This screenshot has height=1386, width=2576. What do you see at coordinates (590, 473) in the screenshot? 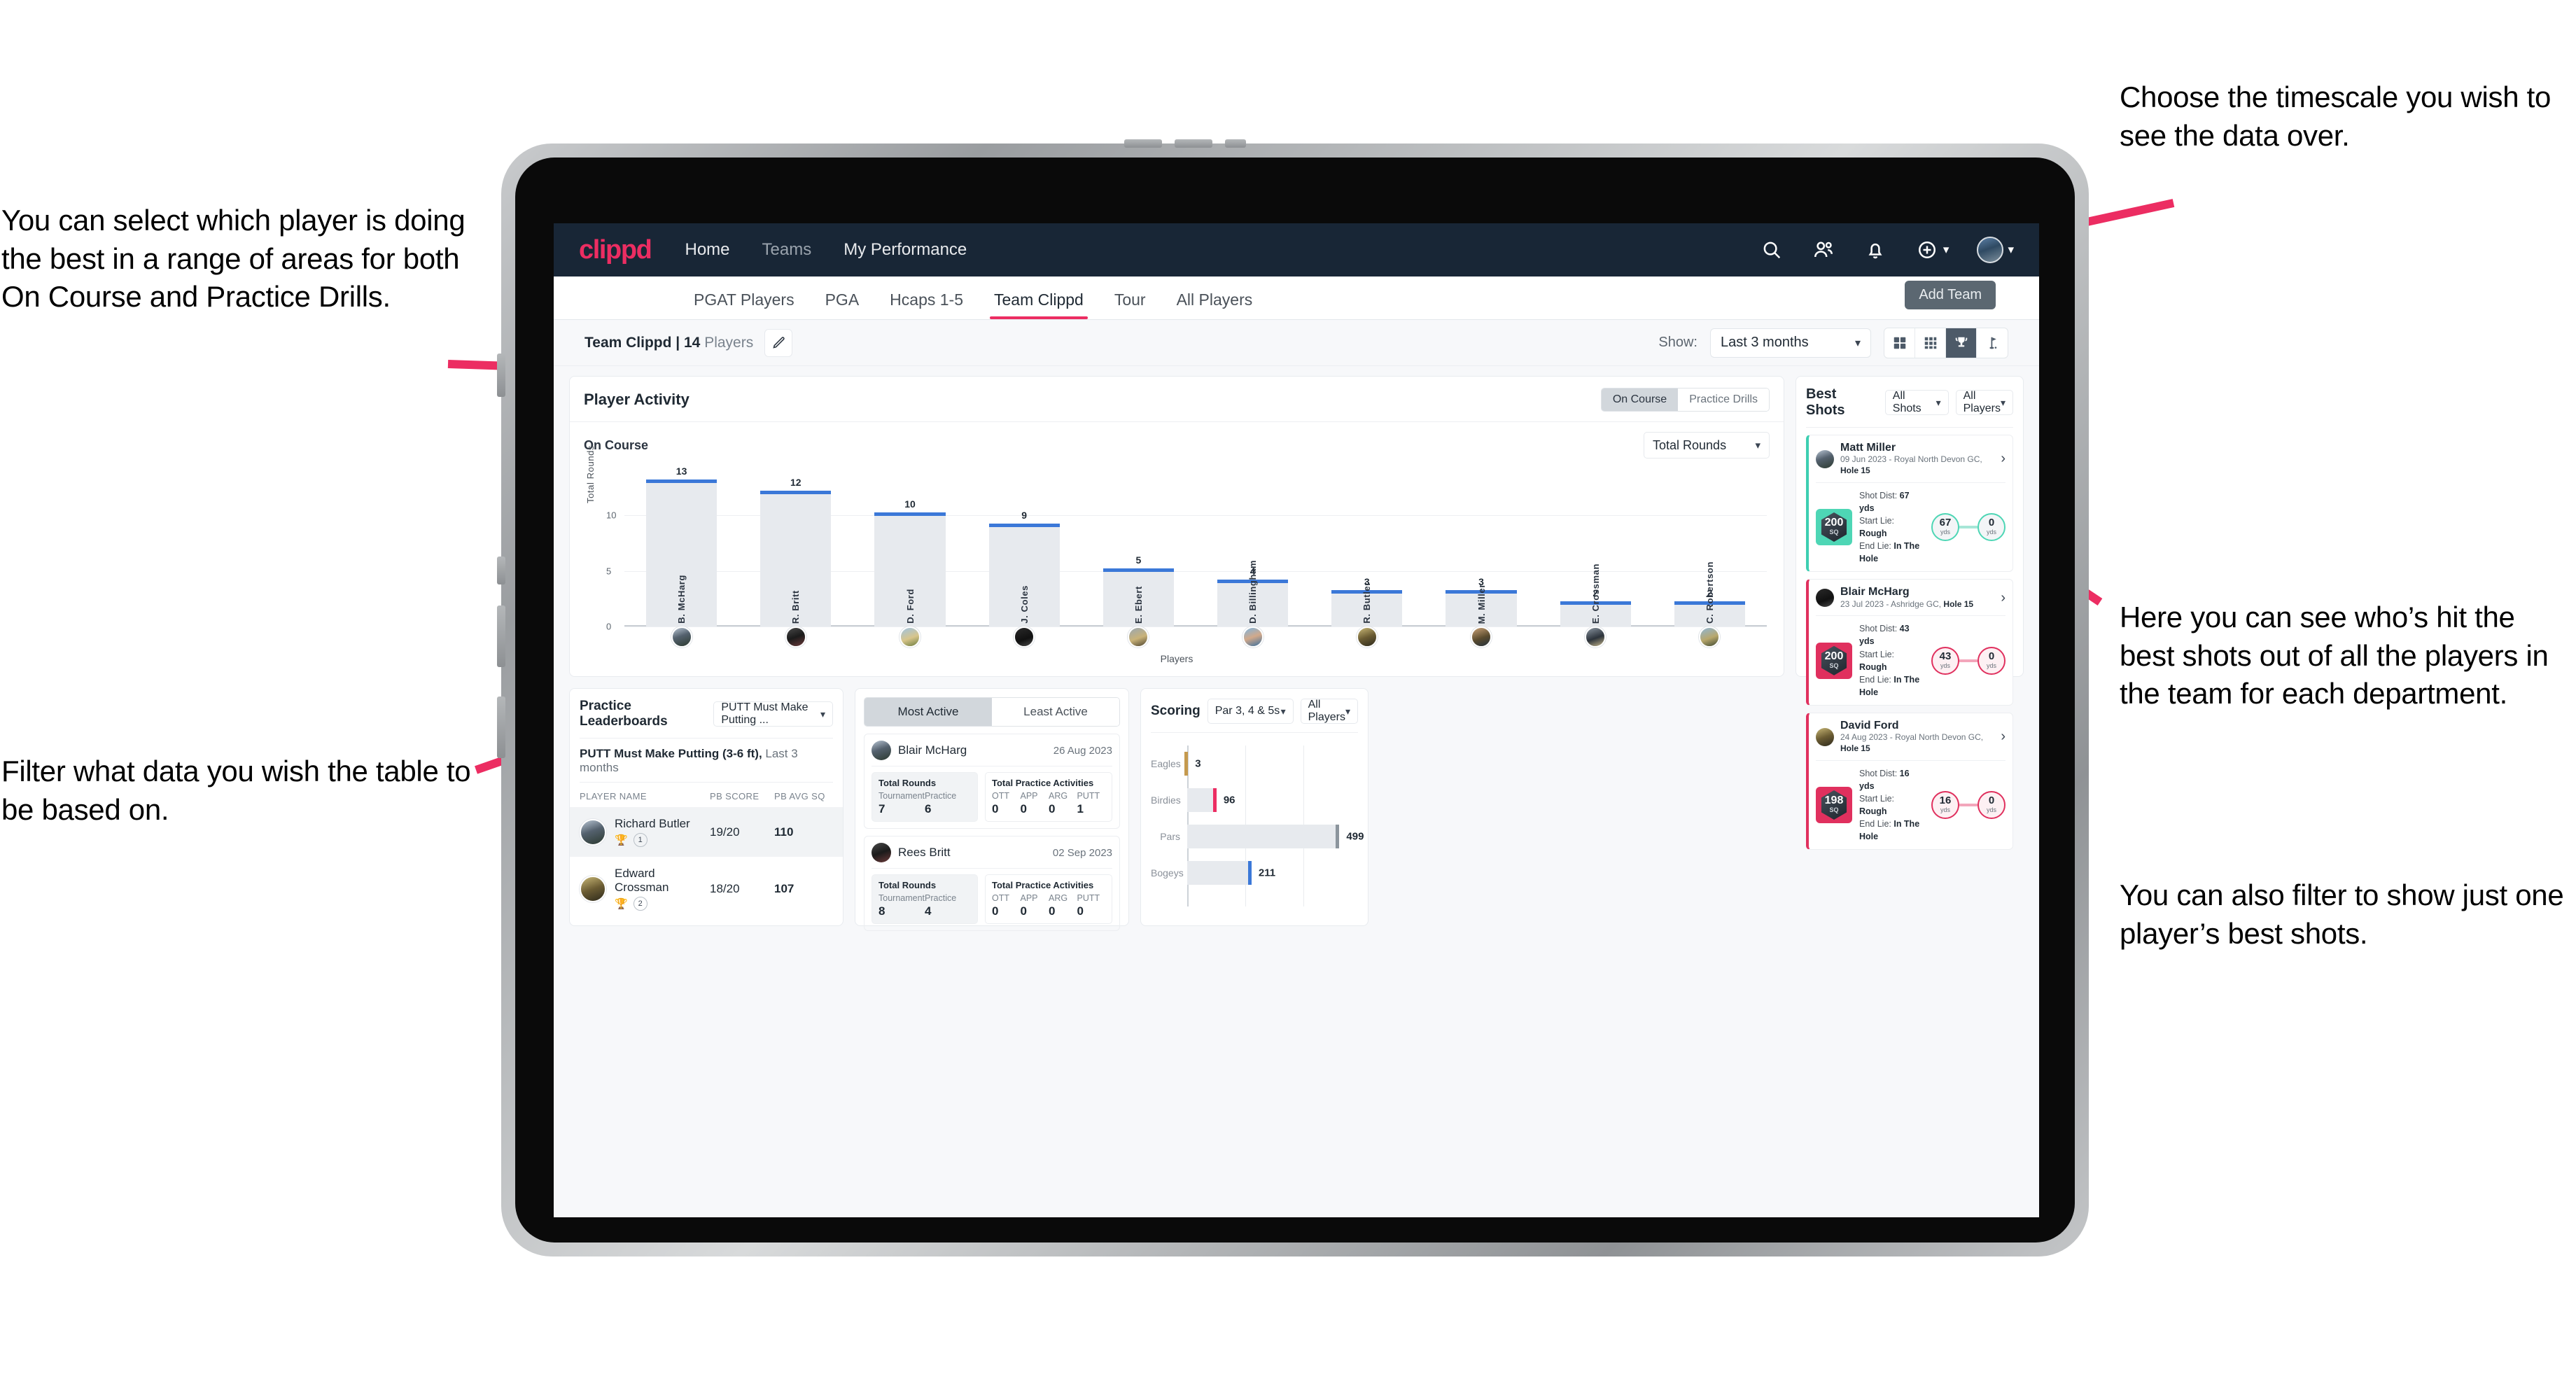
I see `chart-y-axis-label: Total Rounds` at bounding box center [590, 473].